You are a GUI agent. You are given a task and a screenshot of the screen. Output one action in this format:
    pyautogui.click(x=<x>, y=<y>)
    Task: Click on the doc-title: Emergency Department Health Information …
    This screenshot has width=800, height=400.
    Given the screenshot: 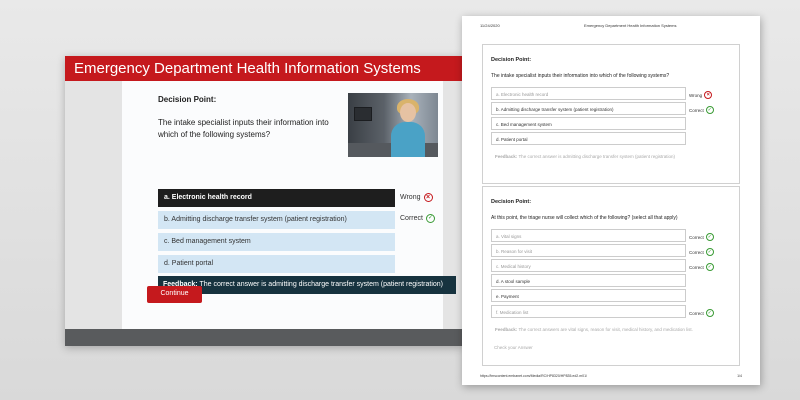 What is the action you would take?
    pyautogui.click(x=630, y=25)
    